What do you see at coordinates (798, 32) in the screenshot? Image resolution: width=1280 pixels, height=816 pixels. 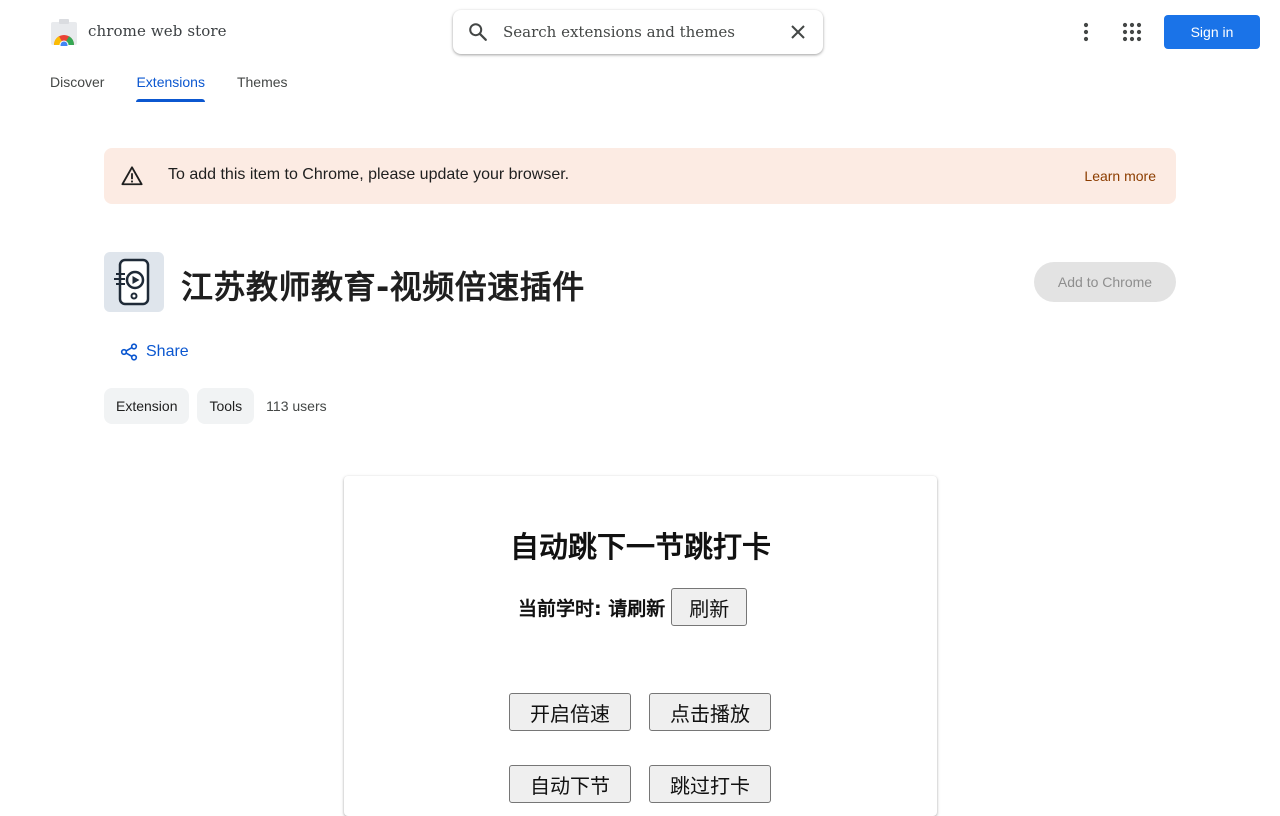 I see `close-icon` at bounding box center [798, 32].